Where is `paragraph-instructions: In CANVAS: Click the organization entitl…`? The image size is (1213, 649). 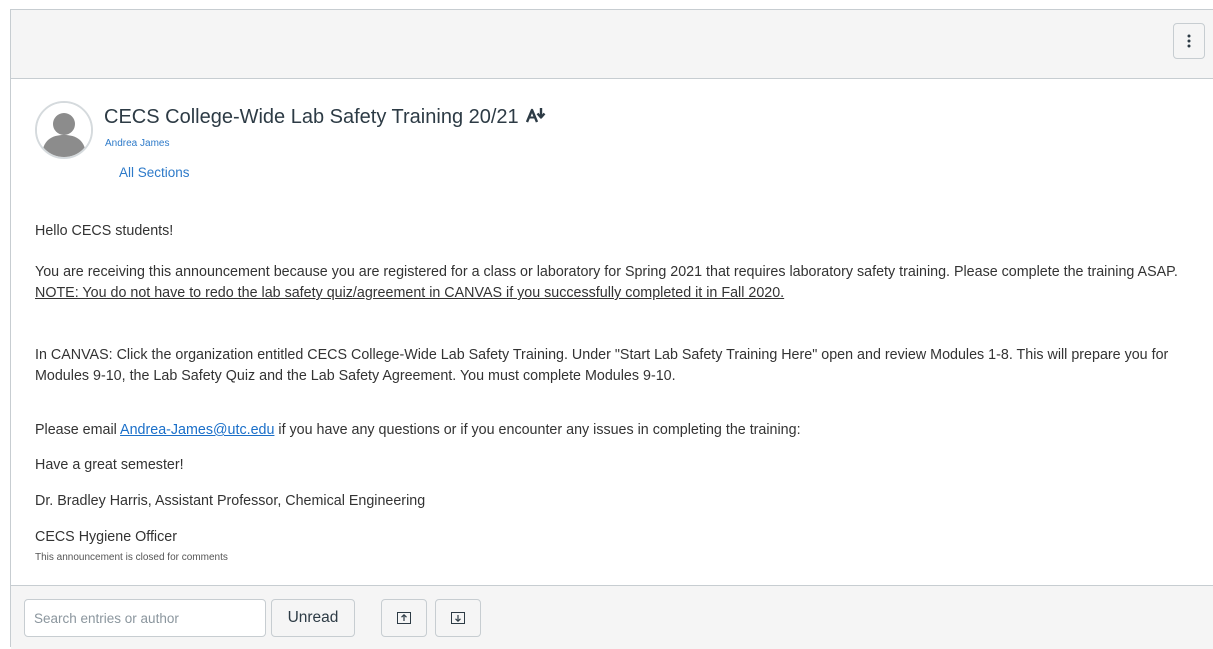
paragraph-instructions: In CANVAS: Click the organization entitl… is located at coordinates (602, 365).